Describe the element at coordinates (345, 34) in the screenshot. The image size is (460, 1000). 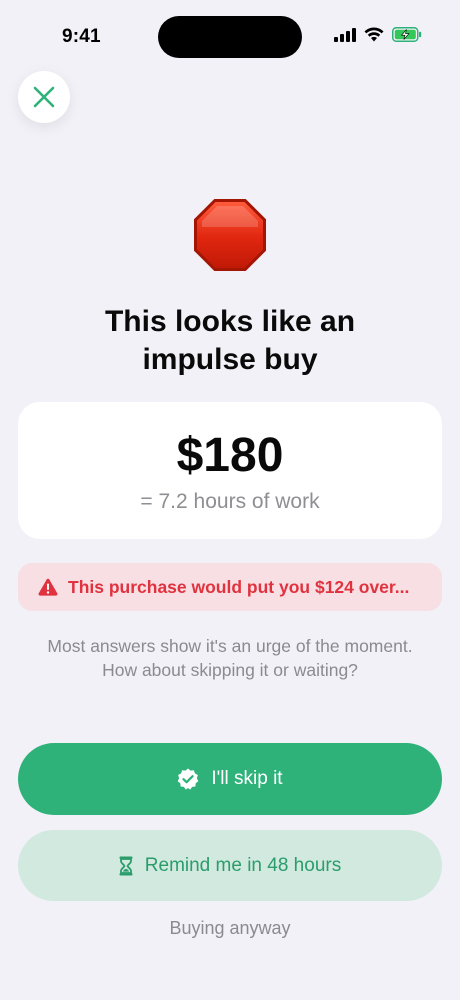
I see `cellular-signal-icon` at that location.